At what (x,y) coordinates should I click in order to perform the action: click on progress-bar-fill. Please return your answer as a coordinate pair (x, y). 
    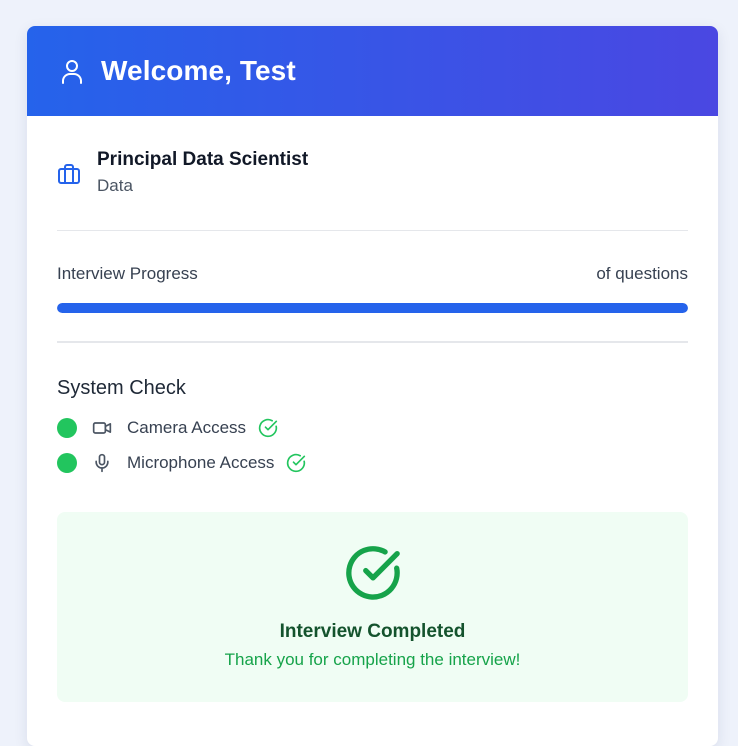
    Looking at the image, I should click on (372, 308).